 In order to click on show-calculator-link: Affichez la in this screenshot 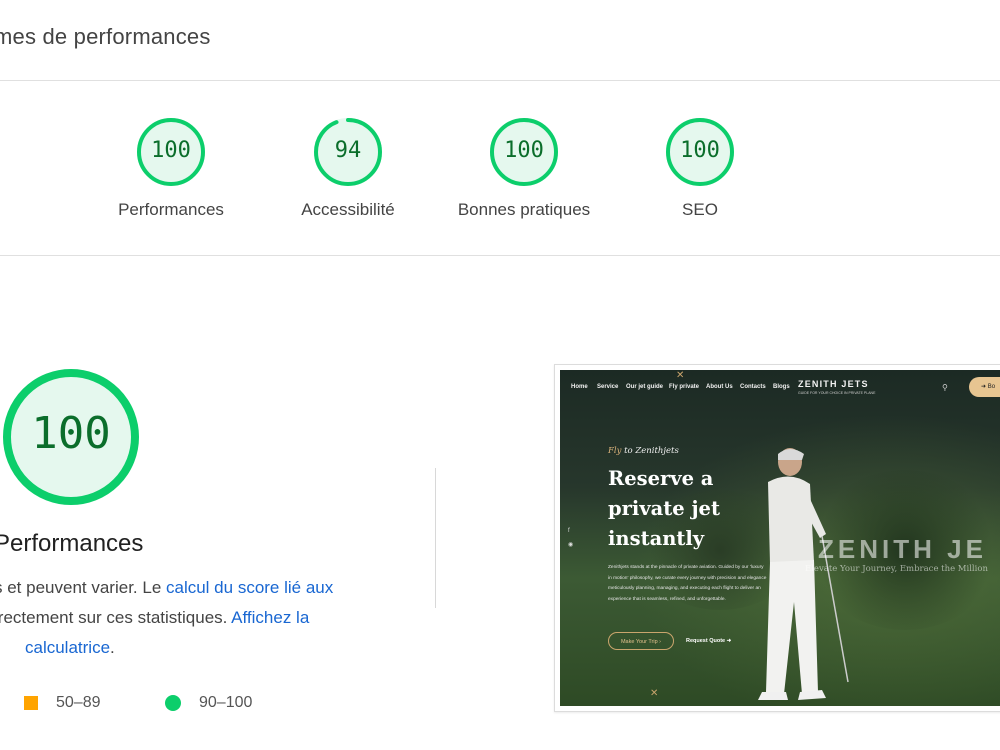, I will do `click(270, 617)`.